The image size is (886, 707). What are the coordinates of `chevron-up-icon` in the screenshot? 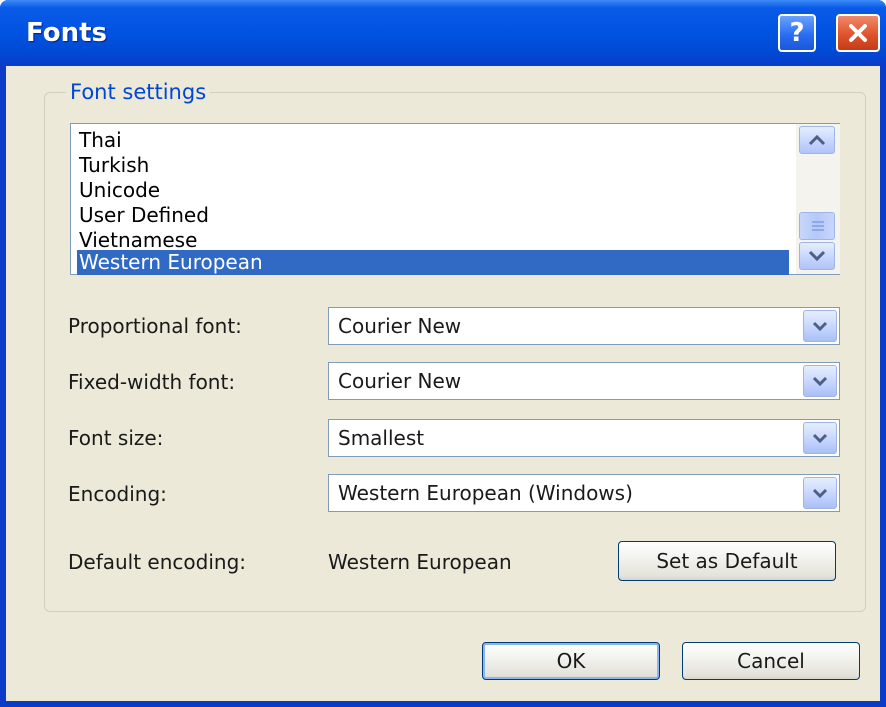 It's located at (817, 140).